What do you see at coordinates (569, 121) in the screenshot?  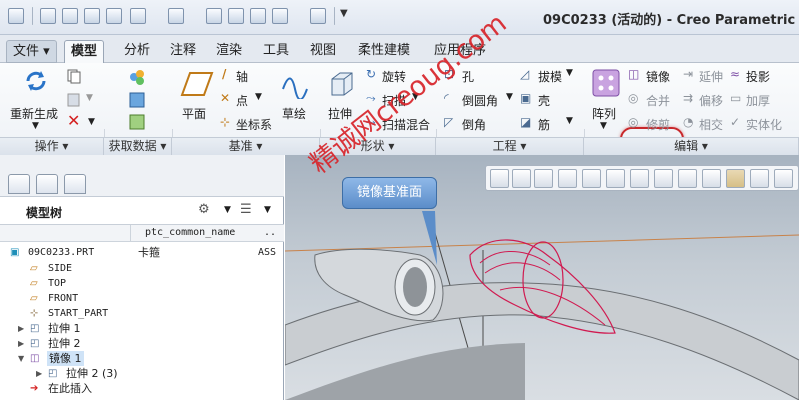 I see `rib-dropdown: ▼` at bounding box center [569, 121].